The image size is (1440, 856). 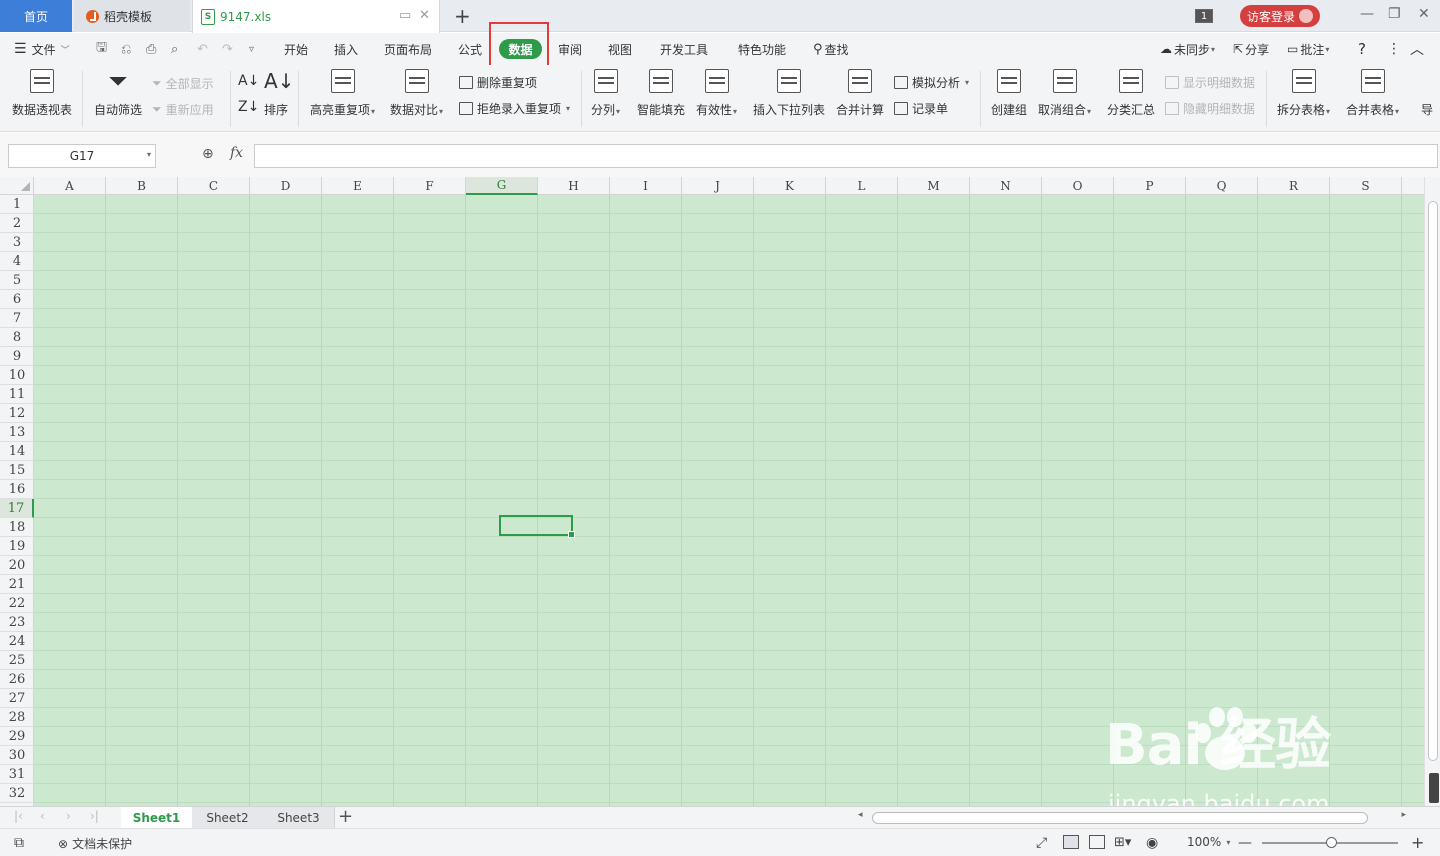 I want to click on merge-table-button: 合并表格▾, so click(x=1372, y=93).